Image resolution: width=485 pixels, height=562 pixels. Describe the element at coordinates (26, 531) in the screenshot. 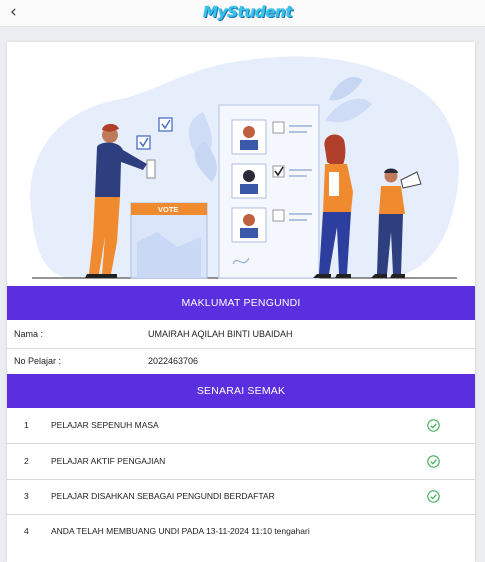

I see `checklist-item-number: 4` at that location.